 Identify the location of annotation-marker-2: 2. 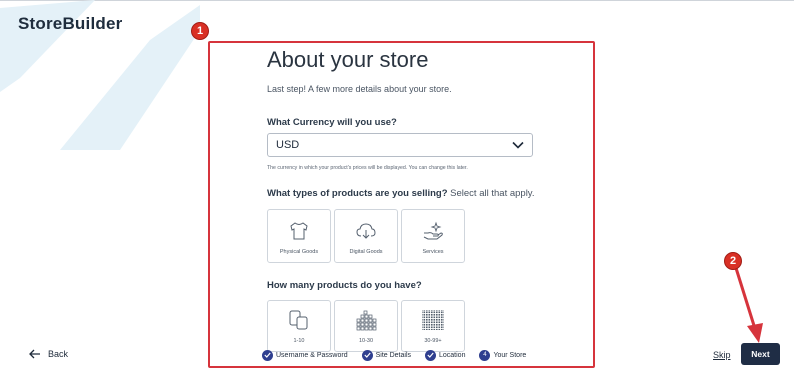
(733, 261).